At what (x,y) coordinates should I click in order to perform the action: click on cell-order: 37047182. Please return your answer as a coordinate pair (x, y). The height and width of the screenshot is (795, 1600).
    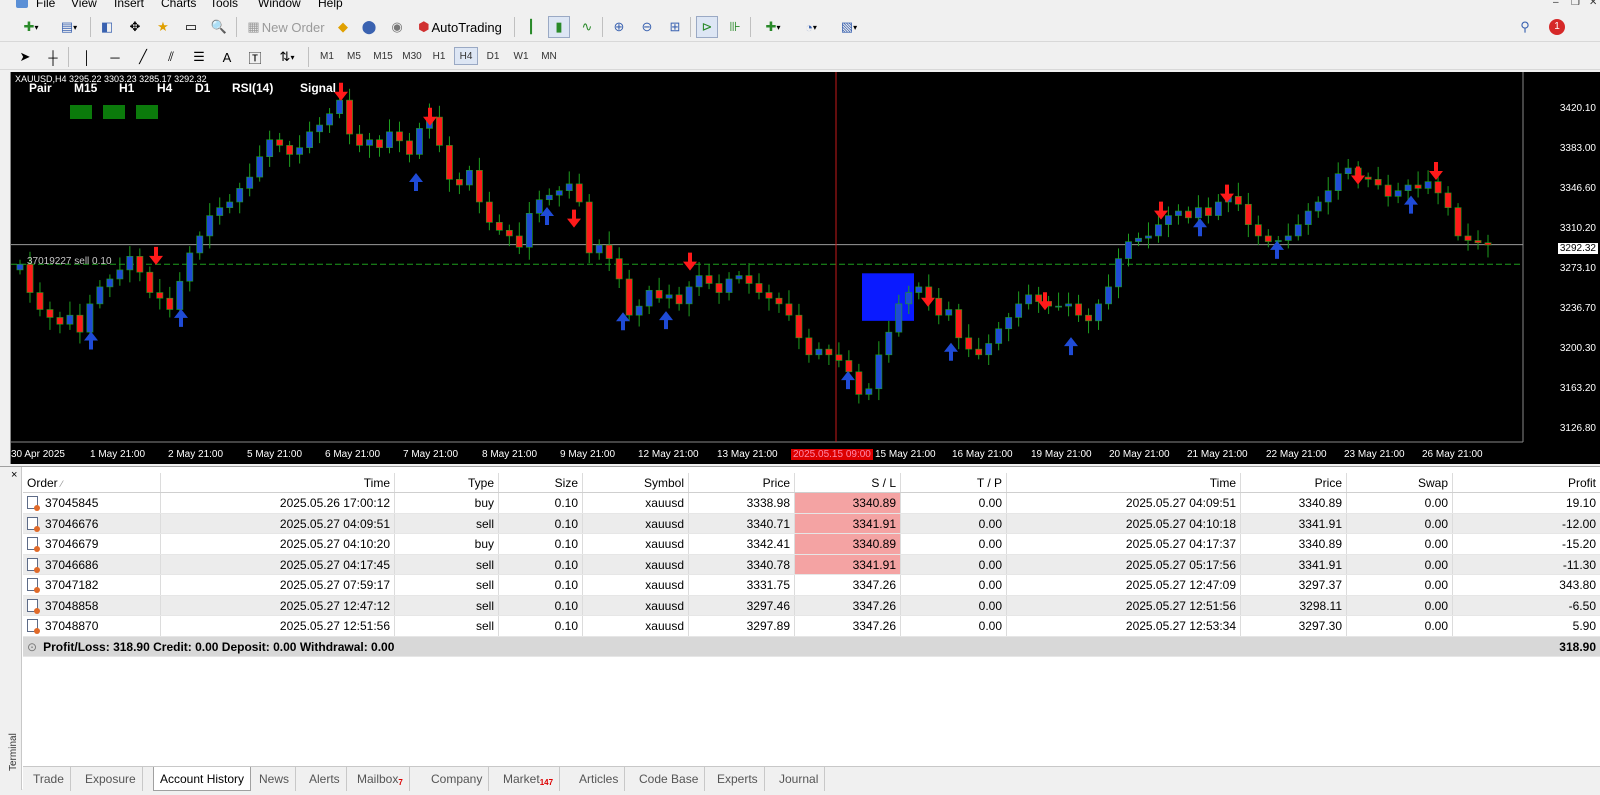
    Looking at the image, I should click on (92, 585).